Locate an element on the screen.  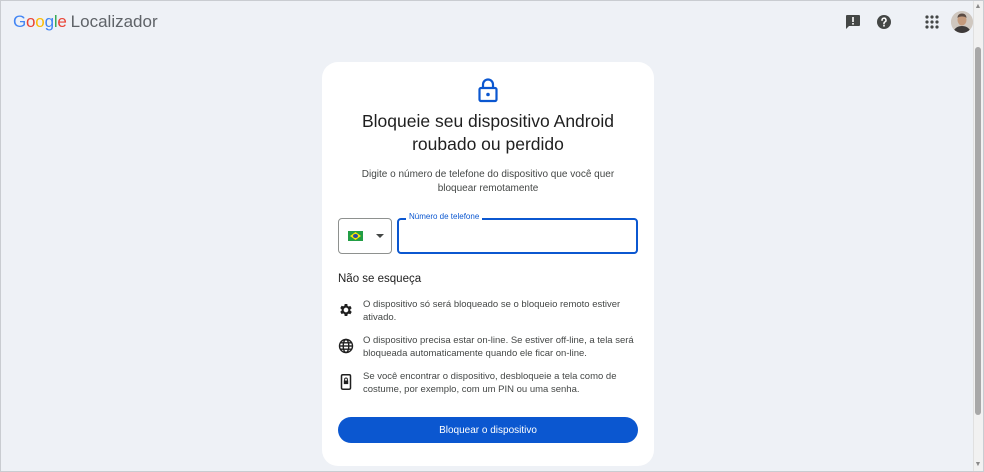
feedback-icon is located at coordinates (853, 22).